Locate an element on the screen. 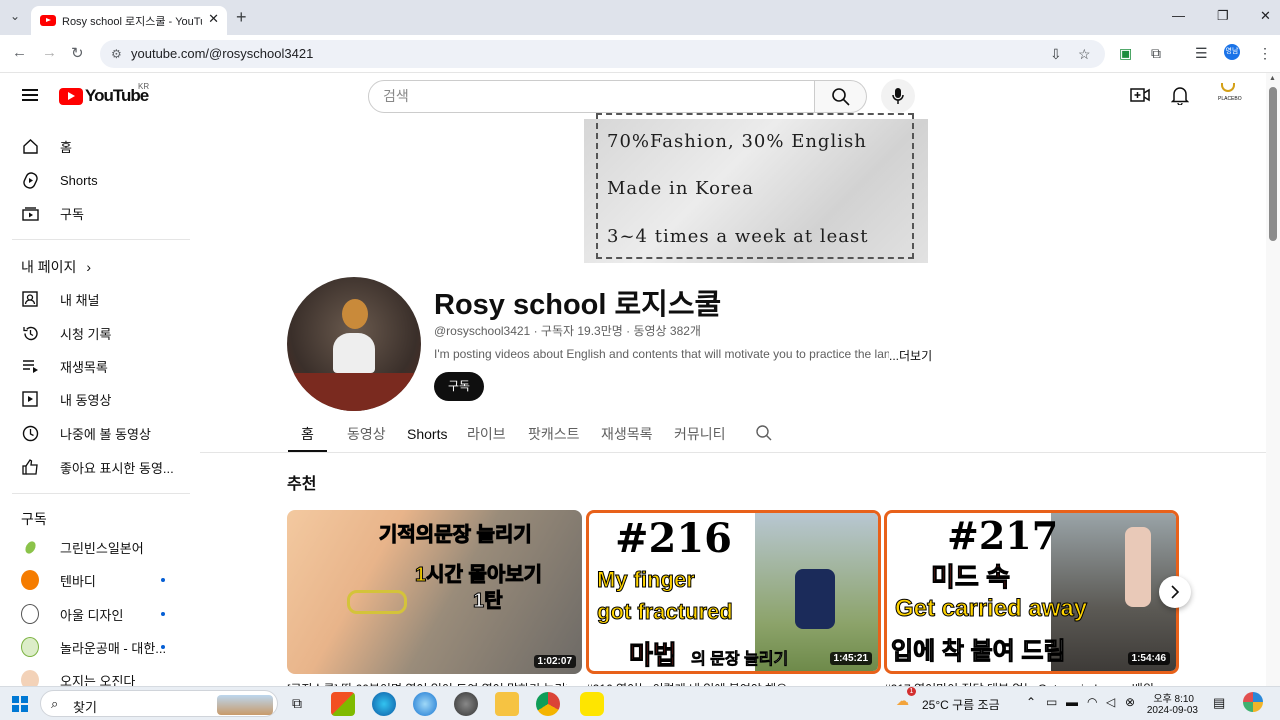 The height and width of the screenshot is (720, 1280). sidebar-item-watch-later: 나중에 볼 동영상 is located at coordinates (86, 433).